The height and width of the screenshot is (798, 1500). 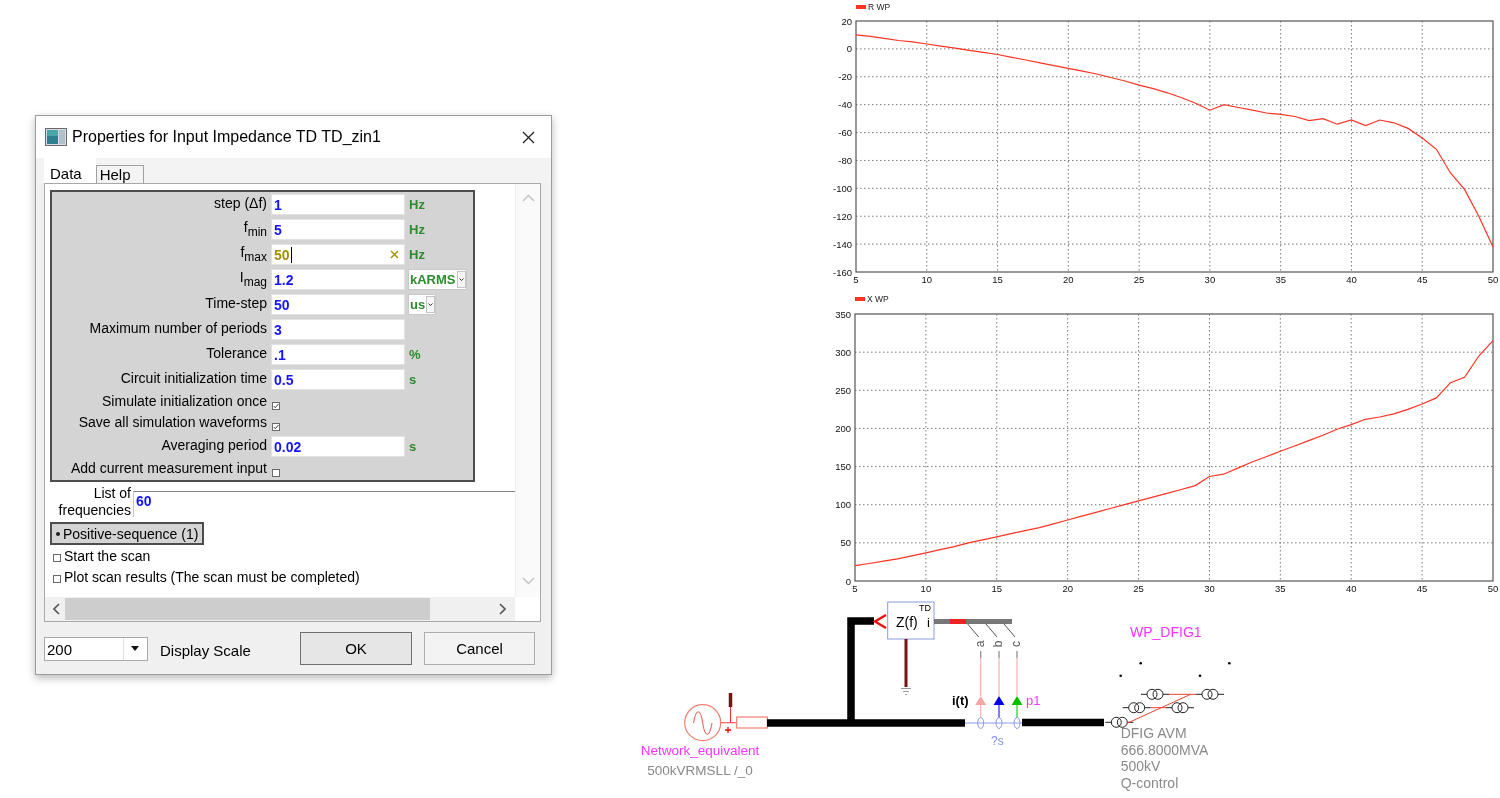 I want to click on horizontal-scrollbar, so click(x=280, y=609).